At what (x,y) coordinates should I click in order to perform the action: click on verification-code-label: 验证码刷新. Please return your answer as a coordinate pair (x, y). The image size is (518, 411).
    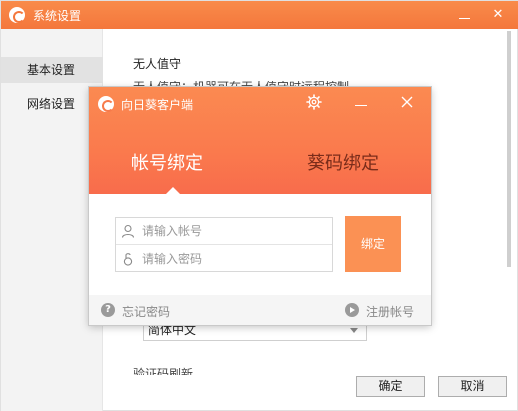
    Looking at the image, I should click on (163, 371).